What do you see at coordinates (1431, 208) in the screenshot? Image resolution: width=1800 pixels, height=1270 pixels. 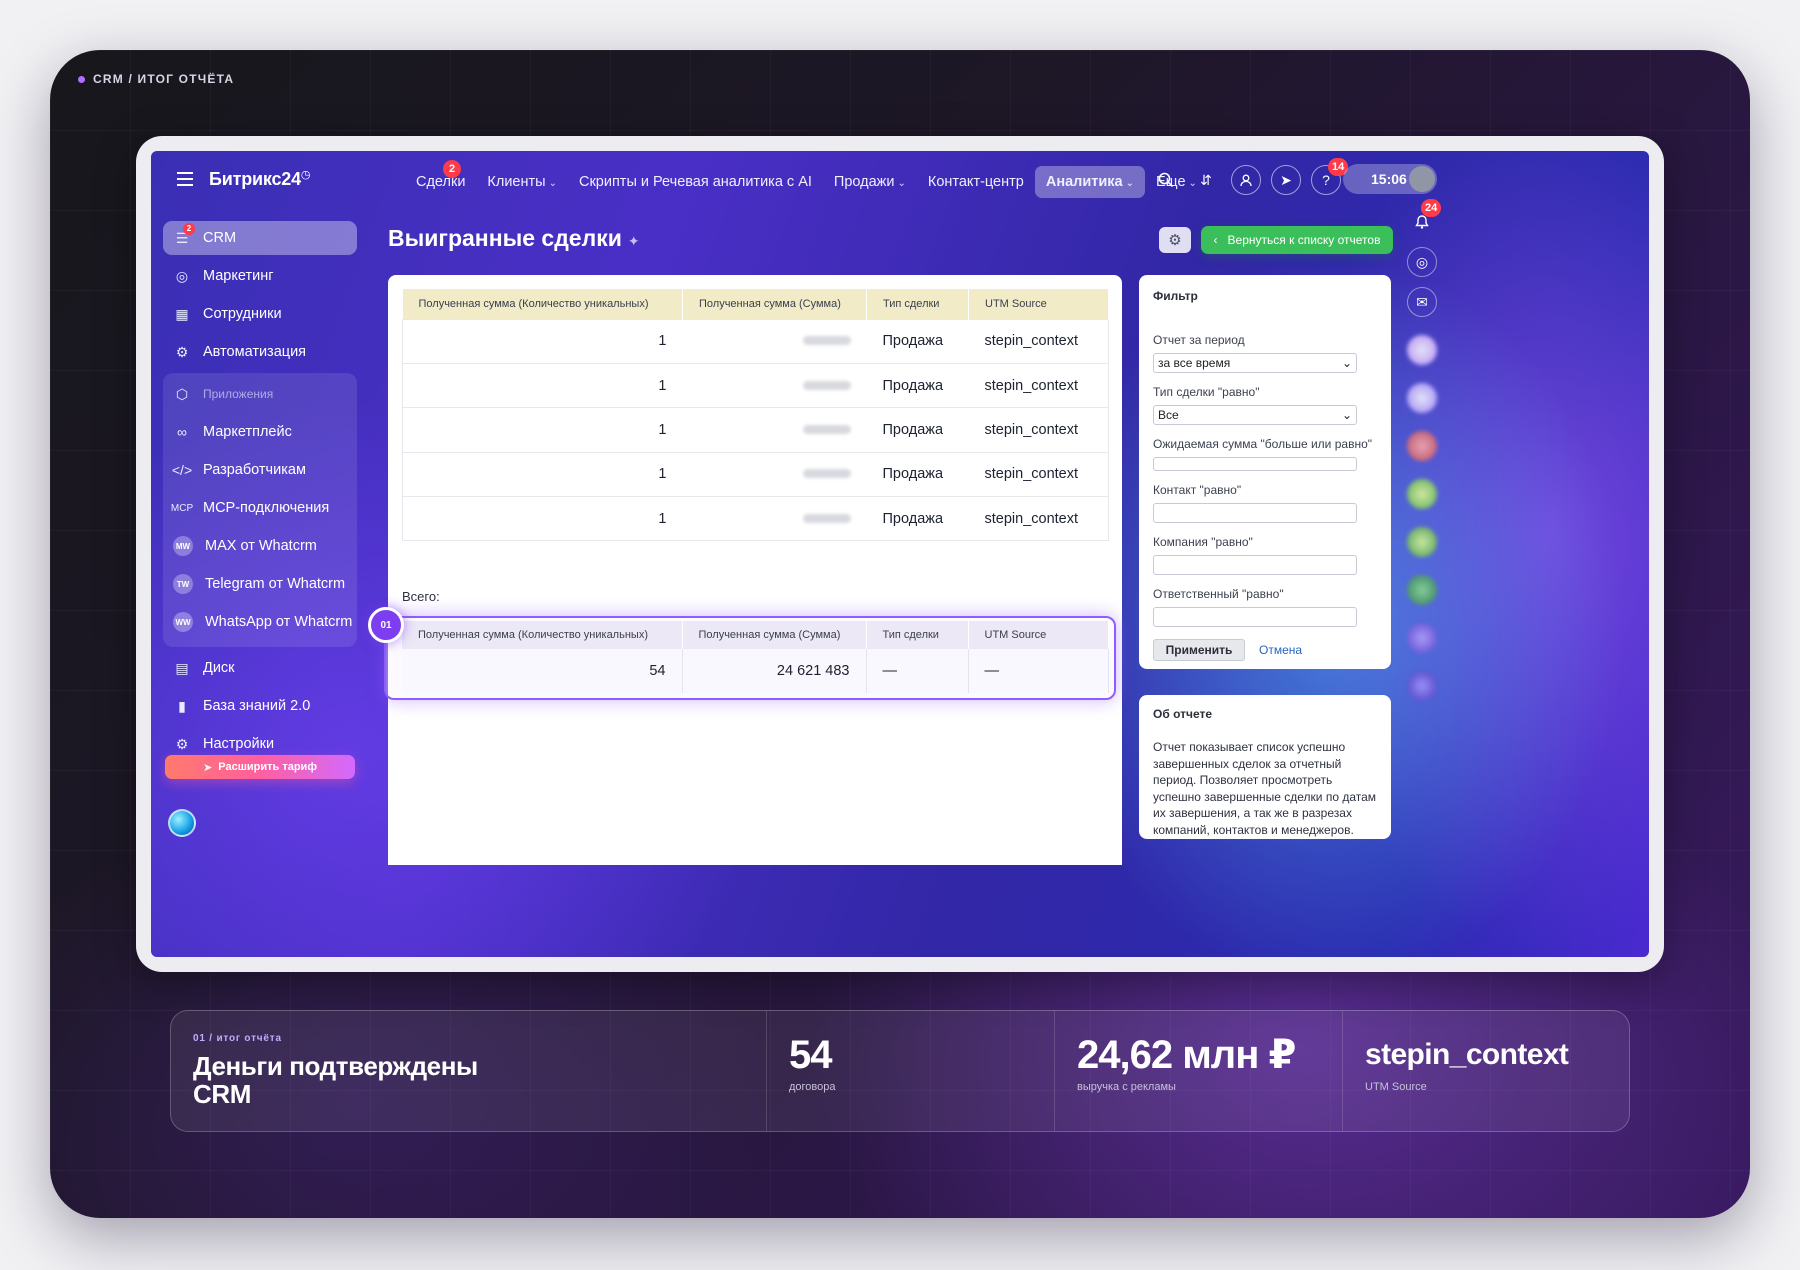 I see `notifications-badge: 24` at bounding box center [1431, 208].